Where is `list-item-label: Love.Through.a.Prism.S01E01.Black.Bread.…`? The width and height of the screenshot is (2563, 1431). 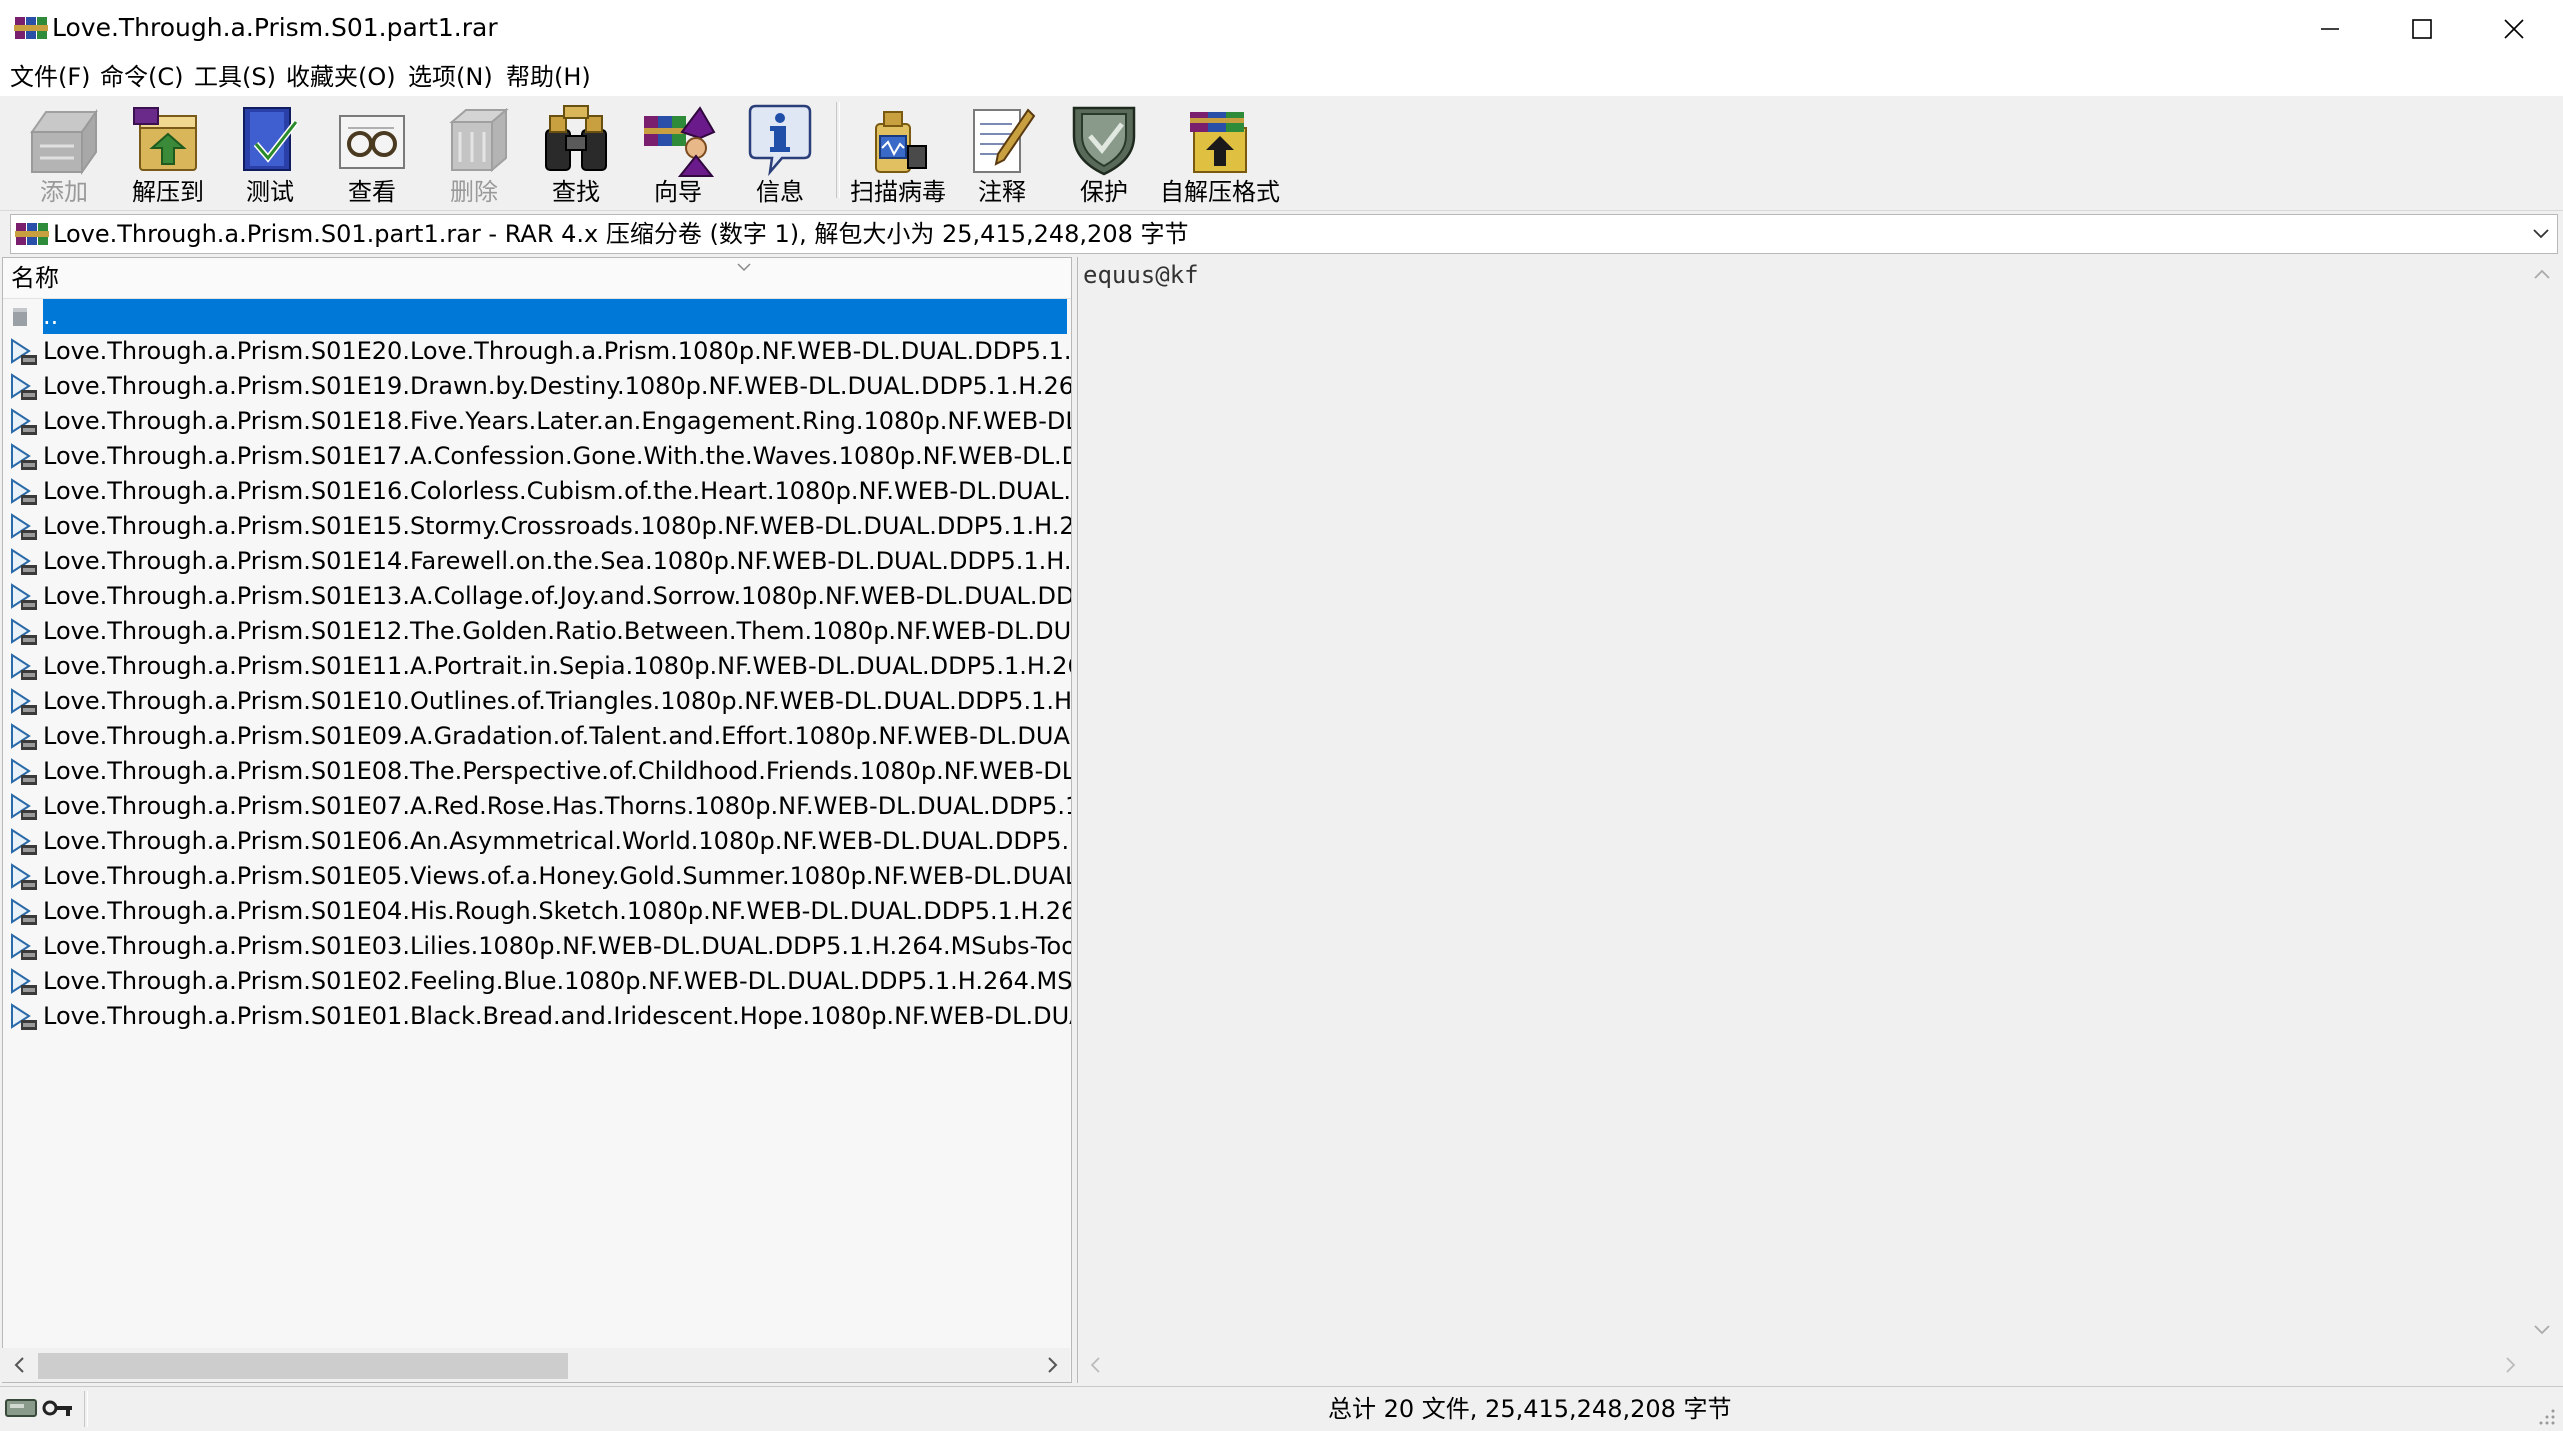 list-item-label: Love.Through.a.Prism.S01E01.Black.Bread.… is located at coordinates (557, 1016).